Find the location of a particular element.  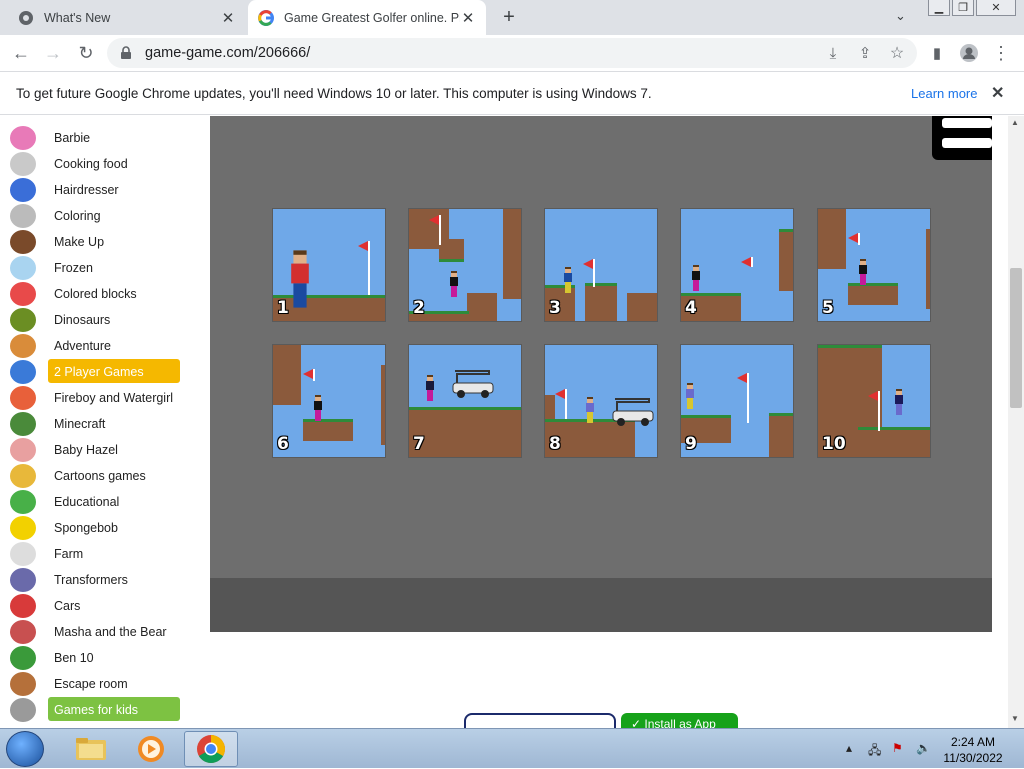

level-1-tile: 1 is located at coordinates (329, 265).